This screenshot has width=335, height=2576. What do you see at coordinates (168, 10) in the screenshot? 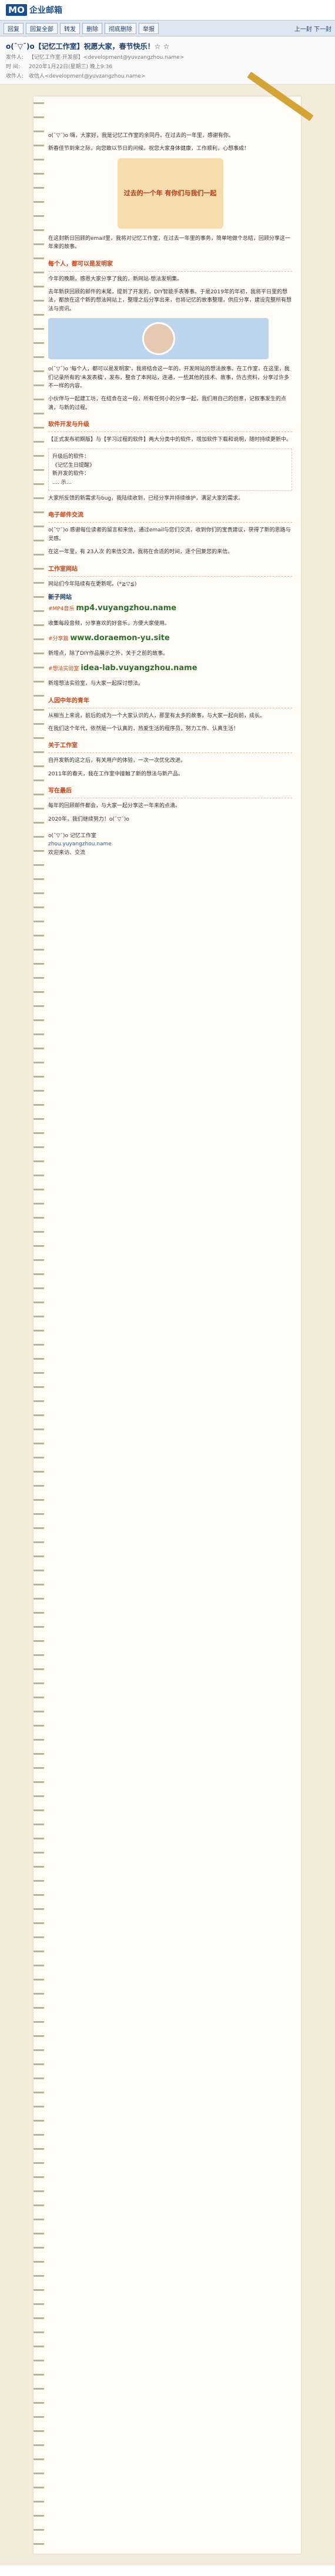
I see `app-topbar: MO 企业邮箱` at bounding box center [168, 10].